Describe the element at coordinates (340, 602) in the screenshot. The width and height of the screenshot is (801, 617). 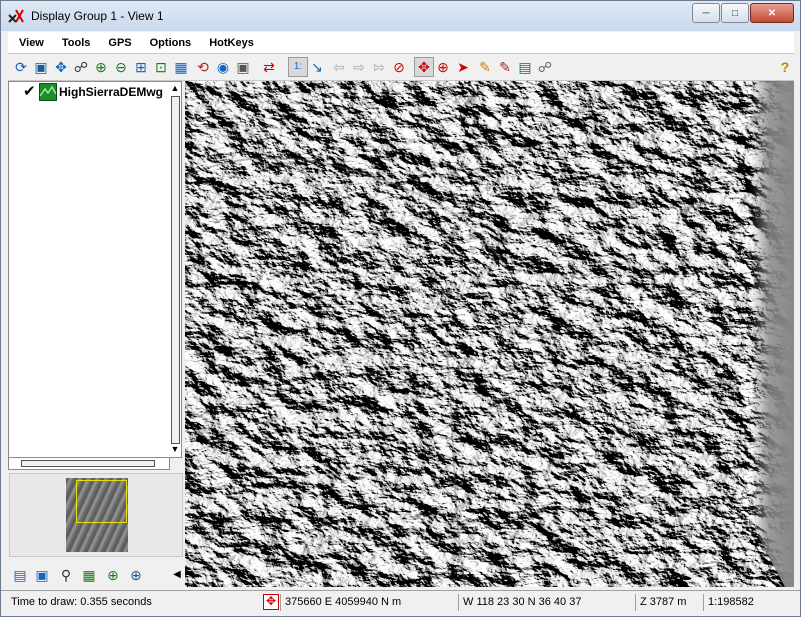
I see `map-coordinates: 375660 E 4059940 N m` at that location.